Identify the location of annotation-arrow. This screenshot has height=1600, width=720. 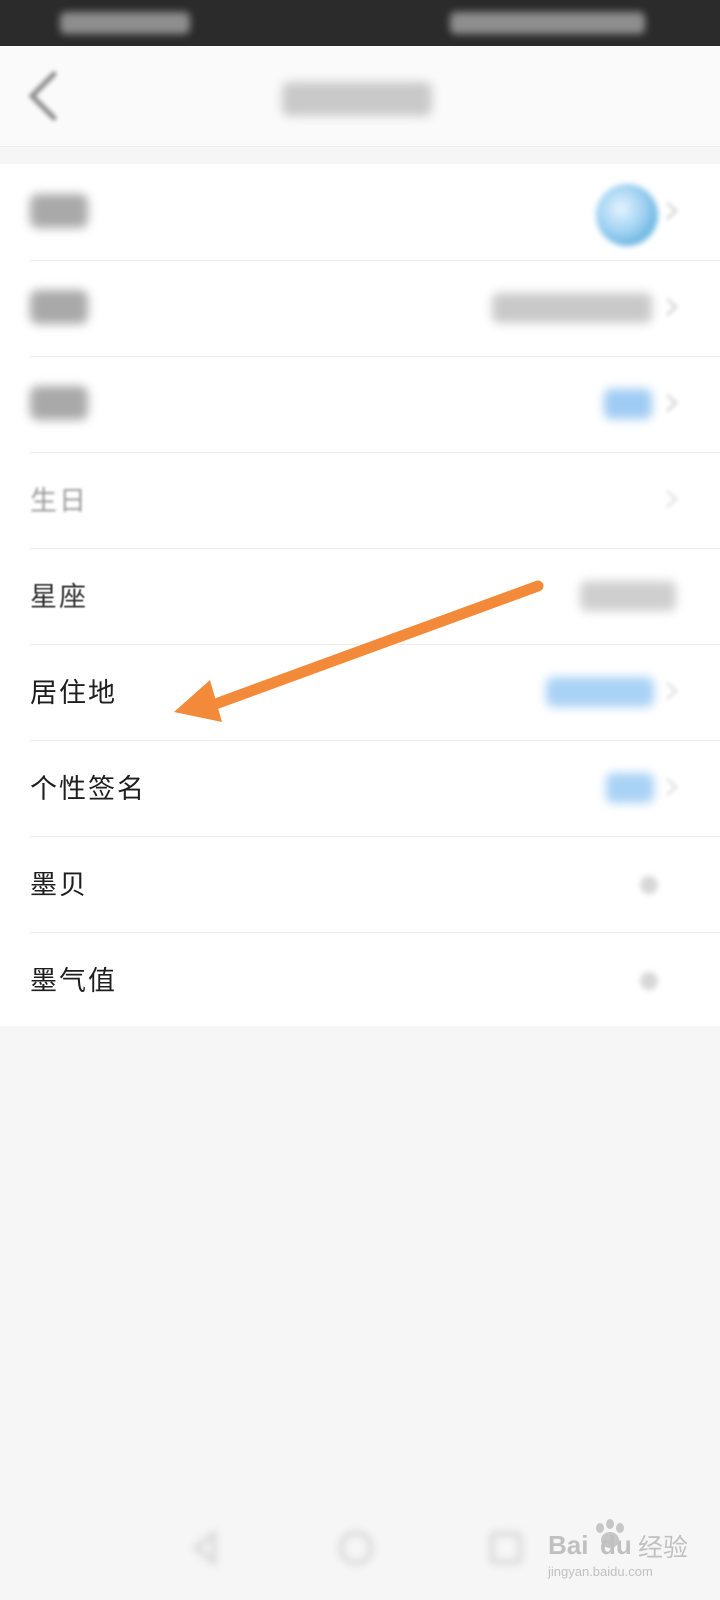
(359, 651).